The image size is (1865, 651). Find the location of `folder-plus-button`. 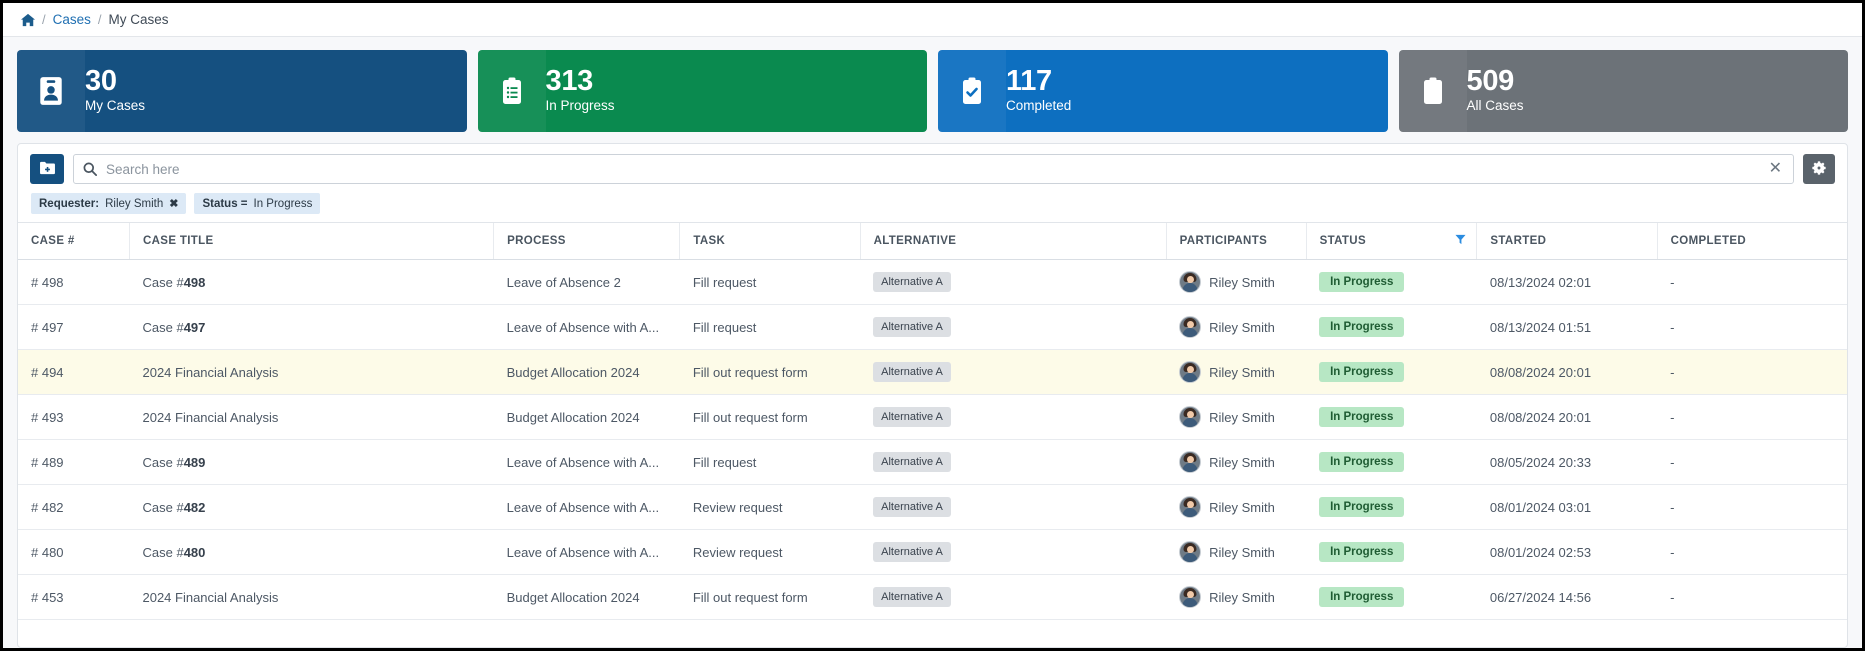

folder-plus-button is located at coordinates (47, 169).